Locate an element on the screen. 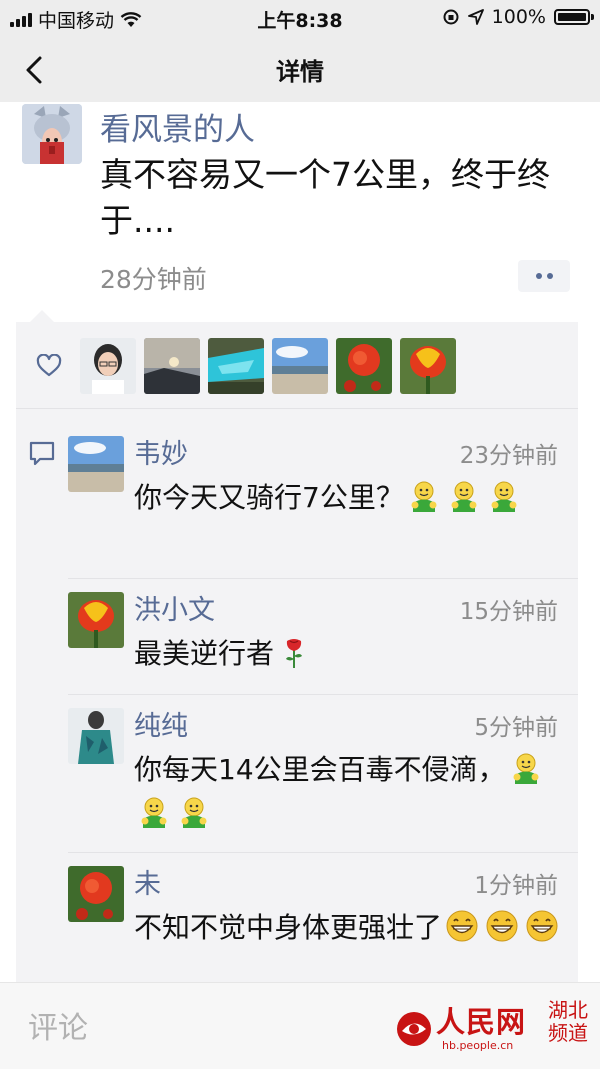 The image size is (600, 1069). like-avatar-person is located at coordinates (108, 366).